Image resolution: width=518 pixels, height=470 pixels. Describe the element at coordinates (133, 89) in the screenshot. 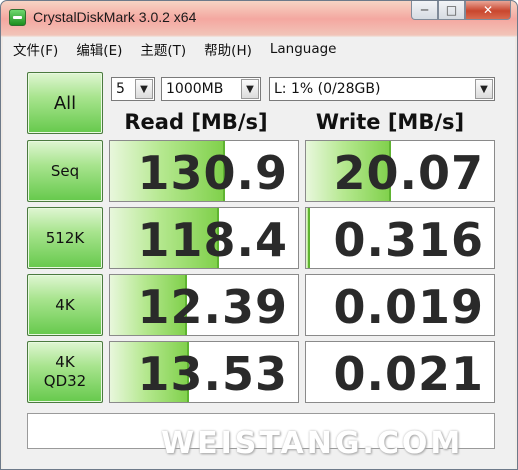

I see `runs-select: 5 ▼` at that location.